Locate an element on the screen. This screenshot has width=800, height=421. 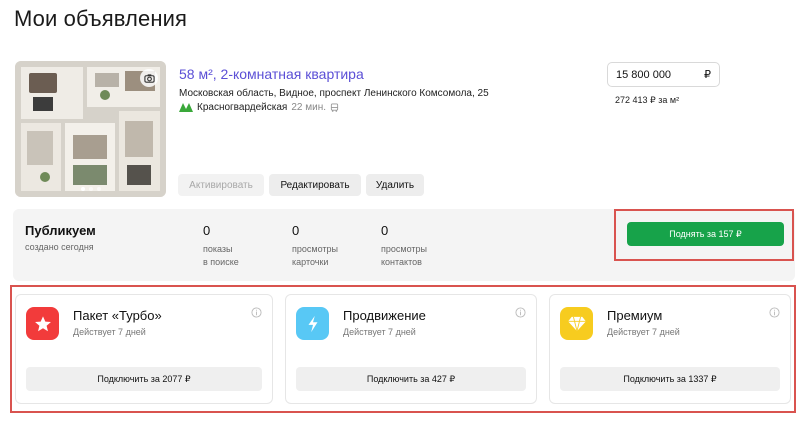
photo-pagination is located at coordinates (90, 189).